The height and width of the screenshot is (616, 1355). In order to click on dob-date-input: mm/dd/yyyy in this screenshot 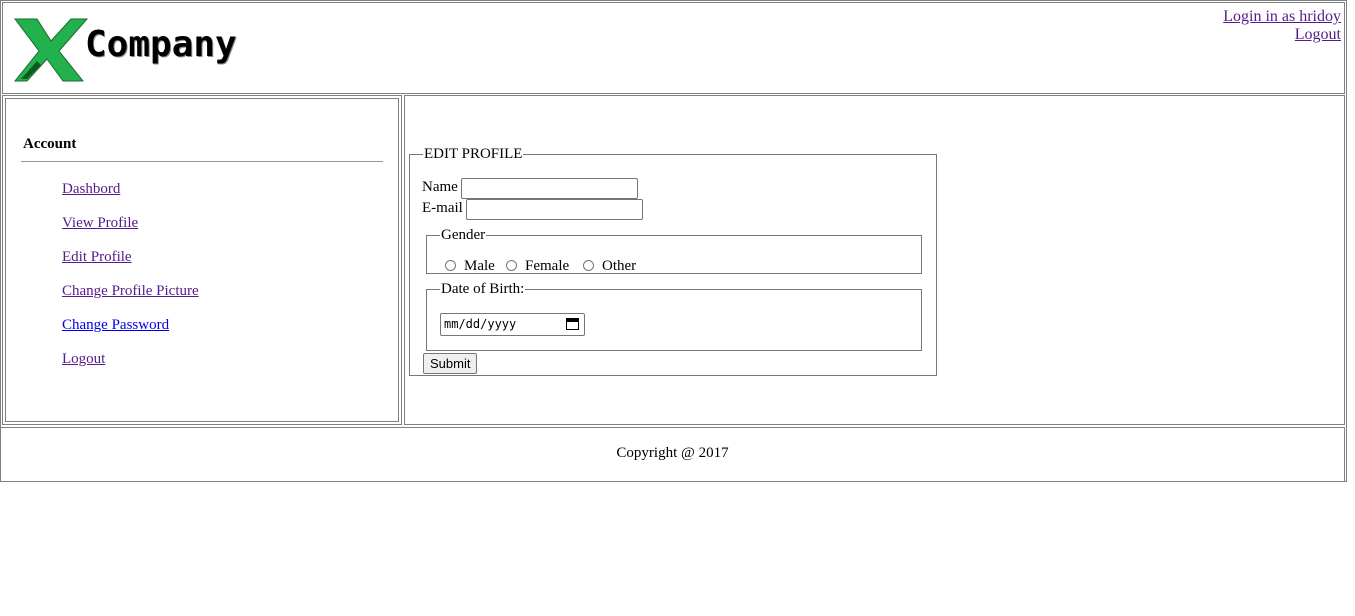, I will do `click(512, 324)`.